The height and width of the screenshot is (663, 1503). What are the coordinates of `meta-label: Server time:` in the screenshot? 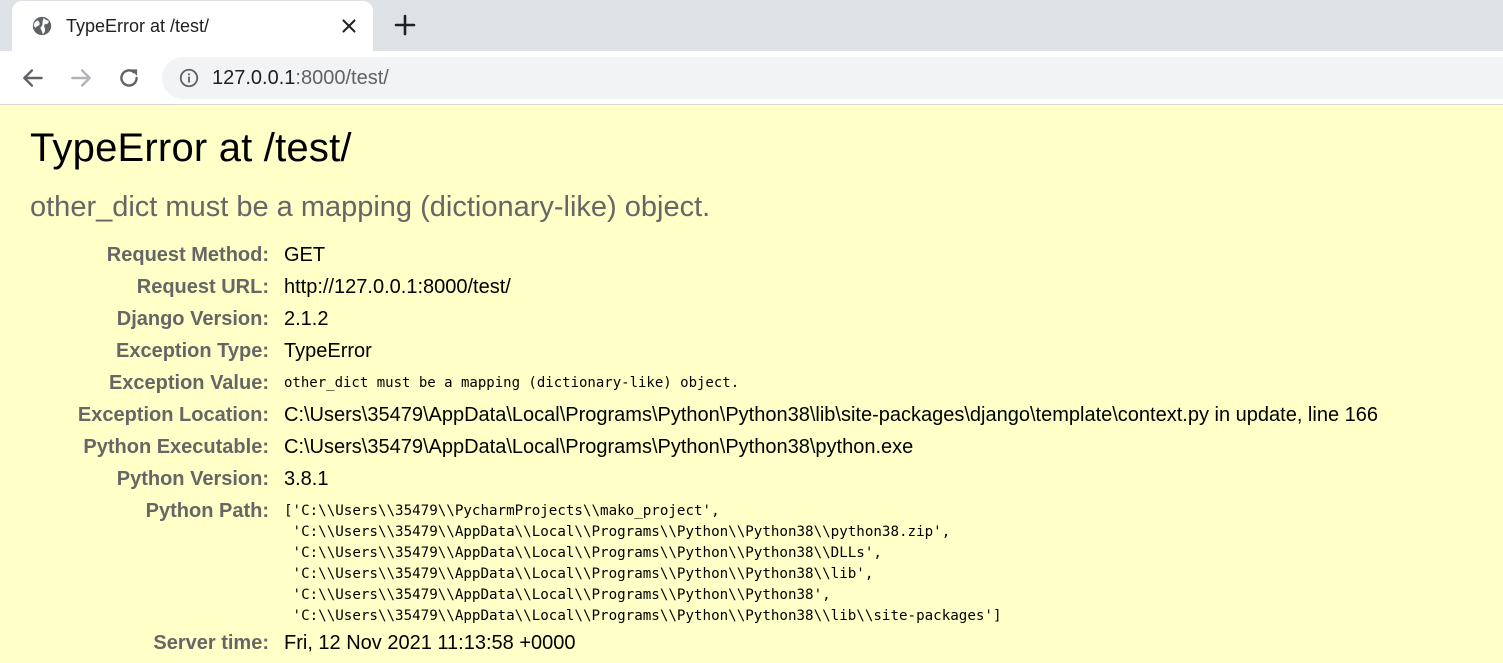 It's located at (211, 643).